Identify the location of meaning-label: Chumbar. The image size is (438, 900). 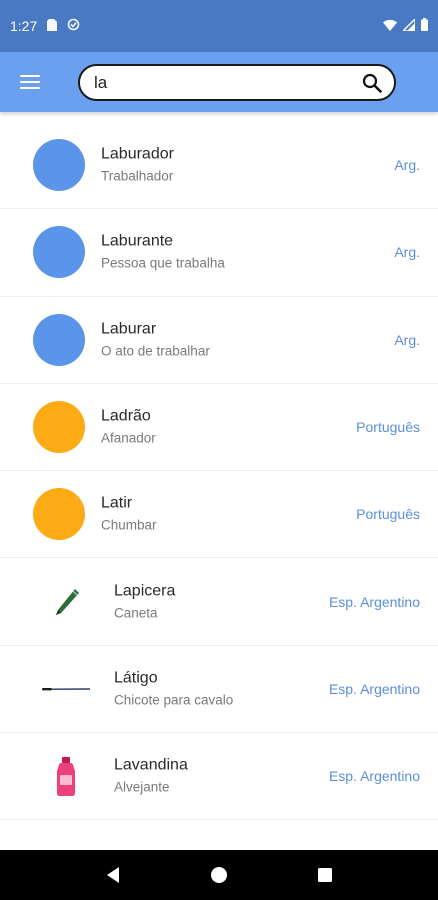
(129, 525).